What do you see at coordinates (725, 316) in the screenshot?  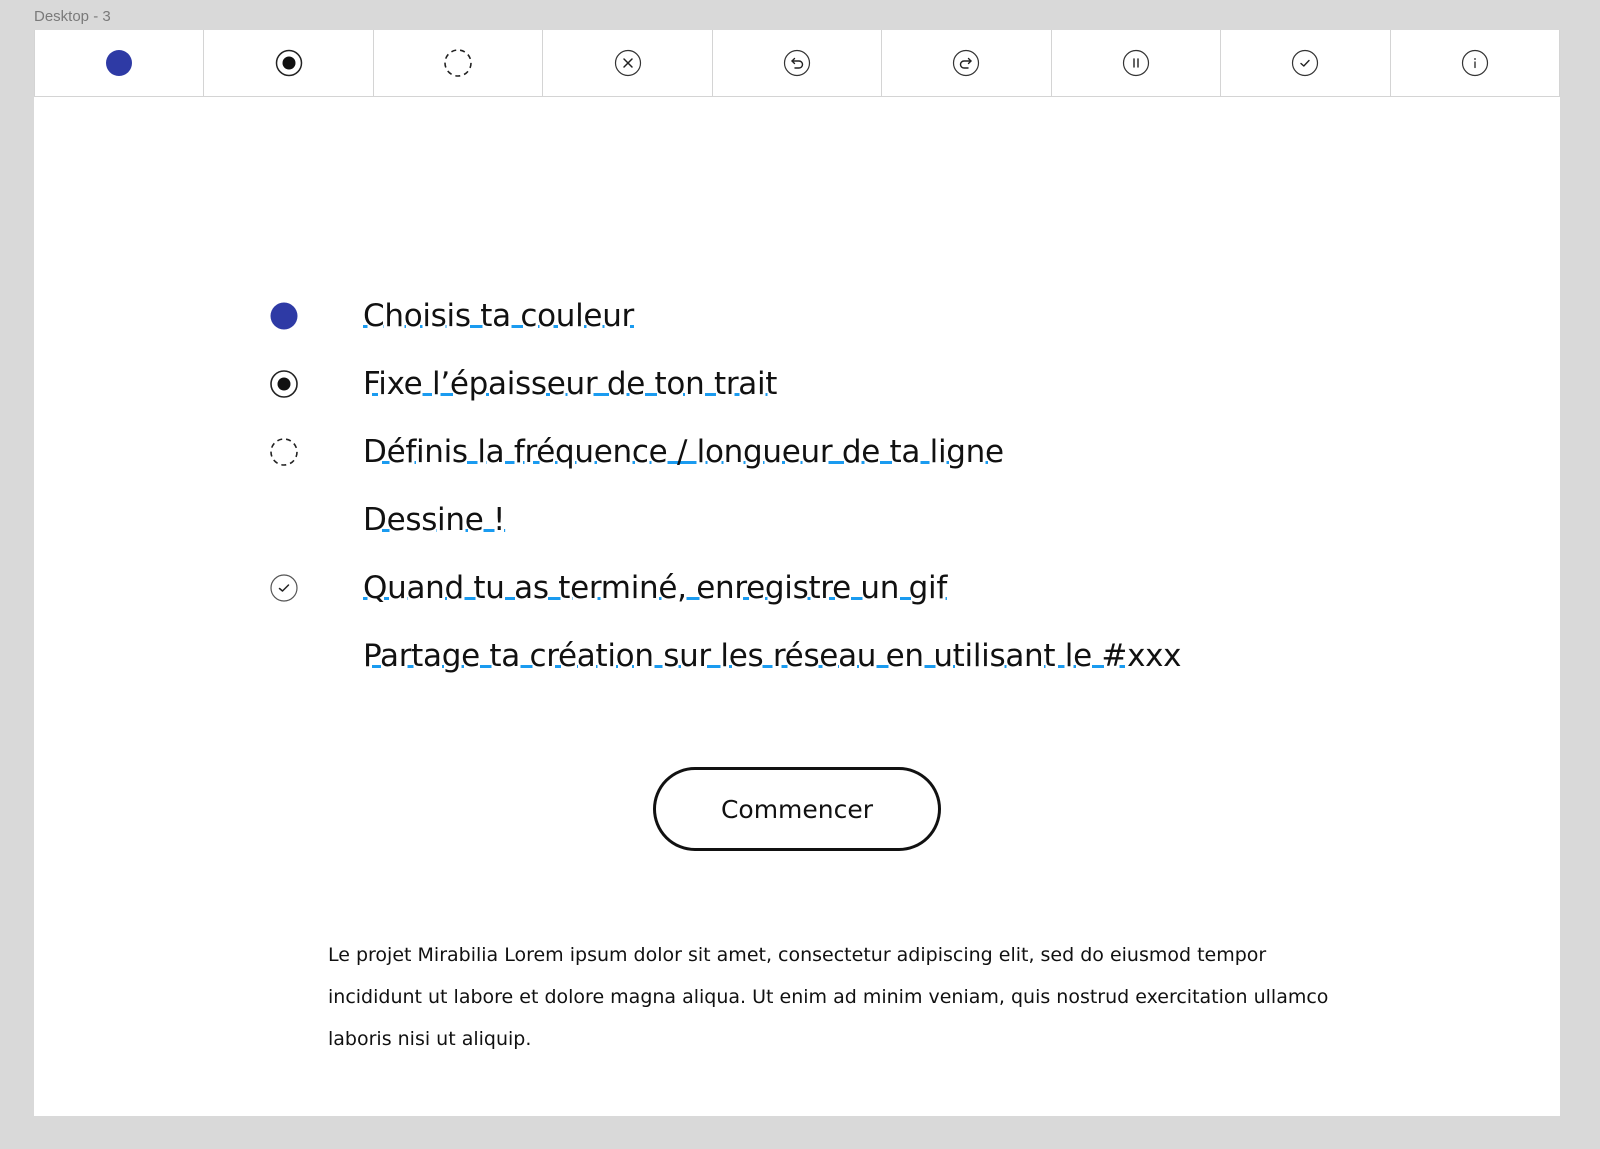 I see `step-choose-color: Choisis ta couleur` at bounding box center [725, 316].